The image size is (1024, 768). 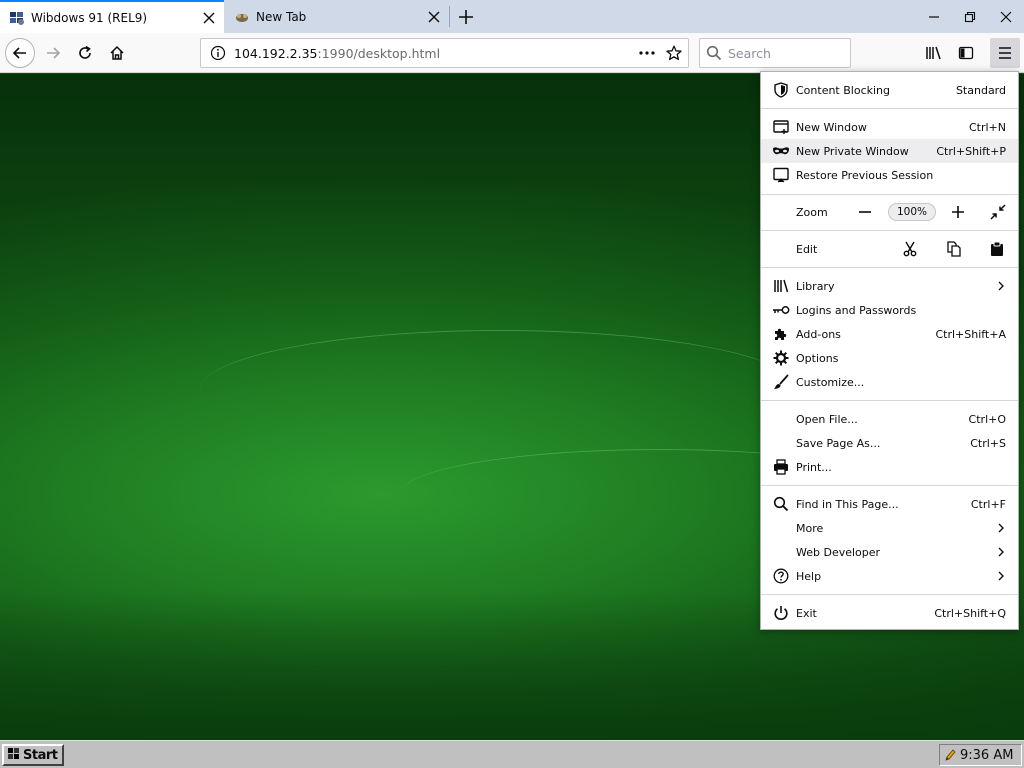 I want to click on menu-library: Library, so click(x=889, y=286).